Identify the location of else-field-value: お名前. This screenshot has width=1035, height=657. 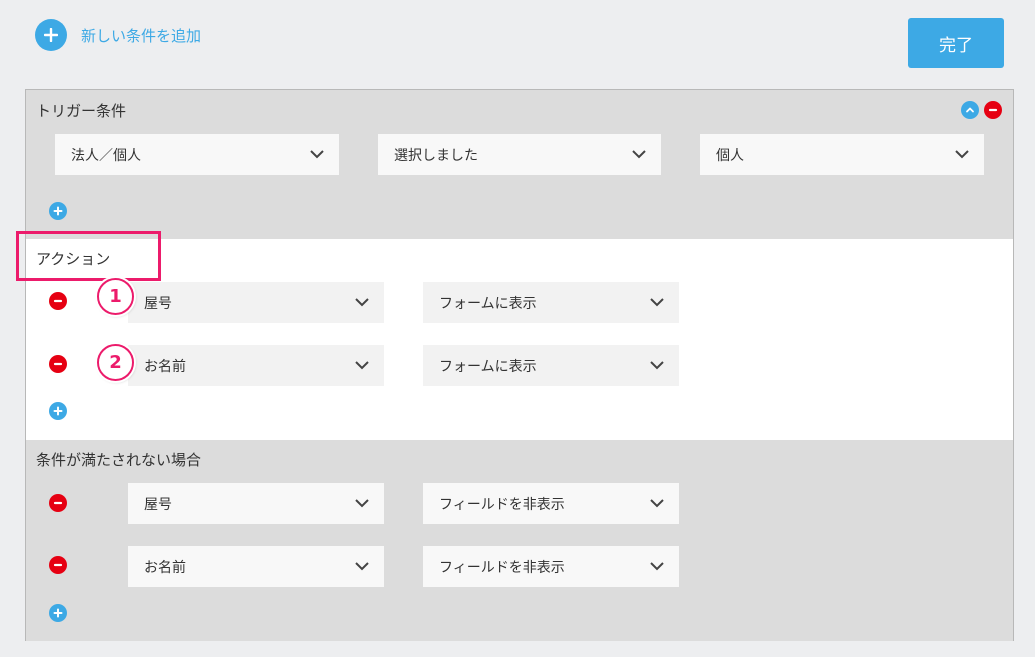
(165, 567).